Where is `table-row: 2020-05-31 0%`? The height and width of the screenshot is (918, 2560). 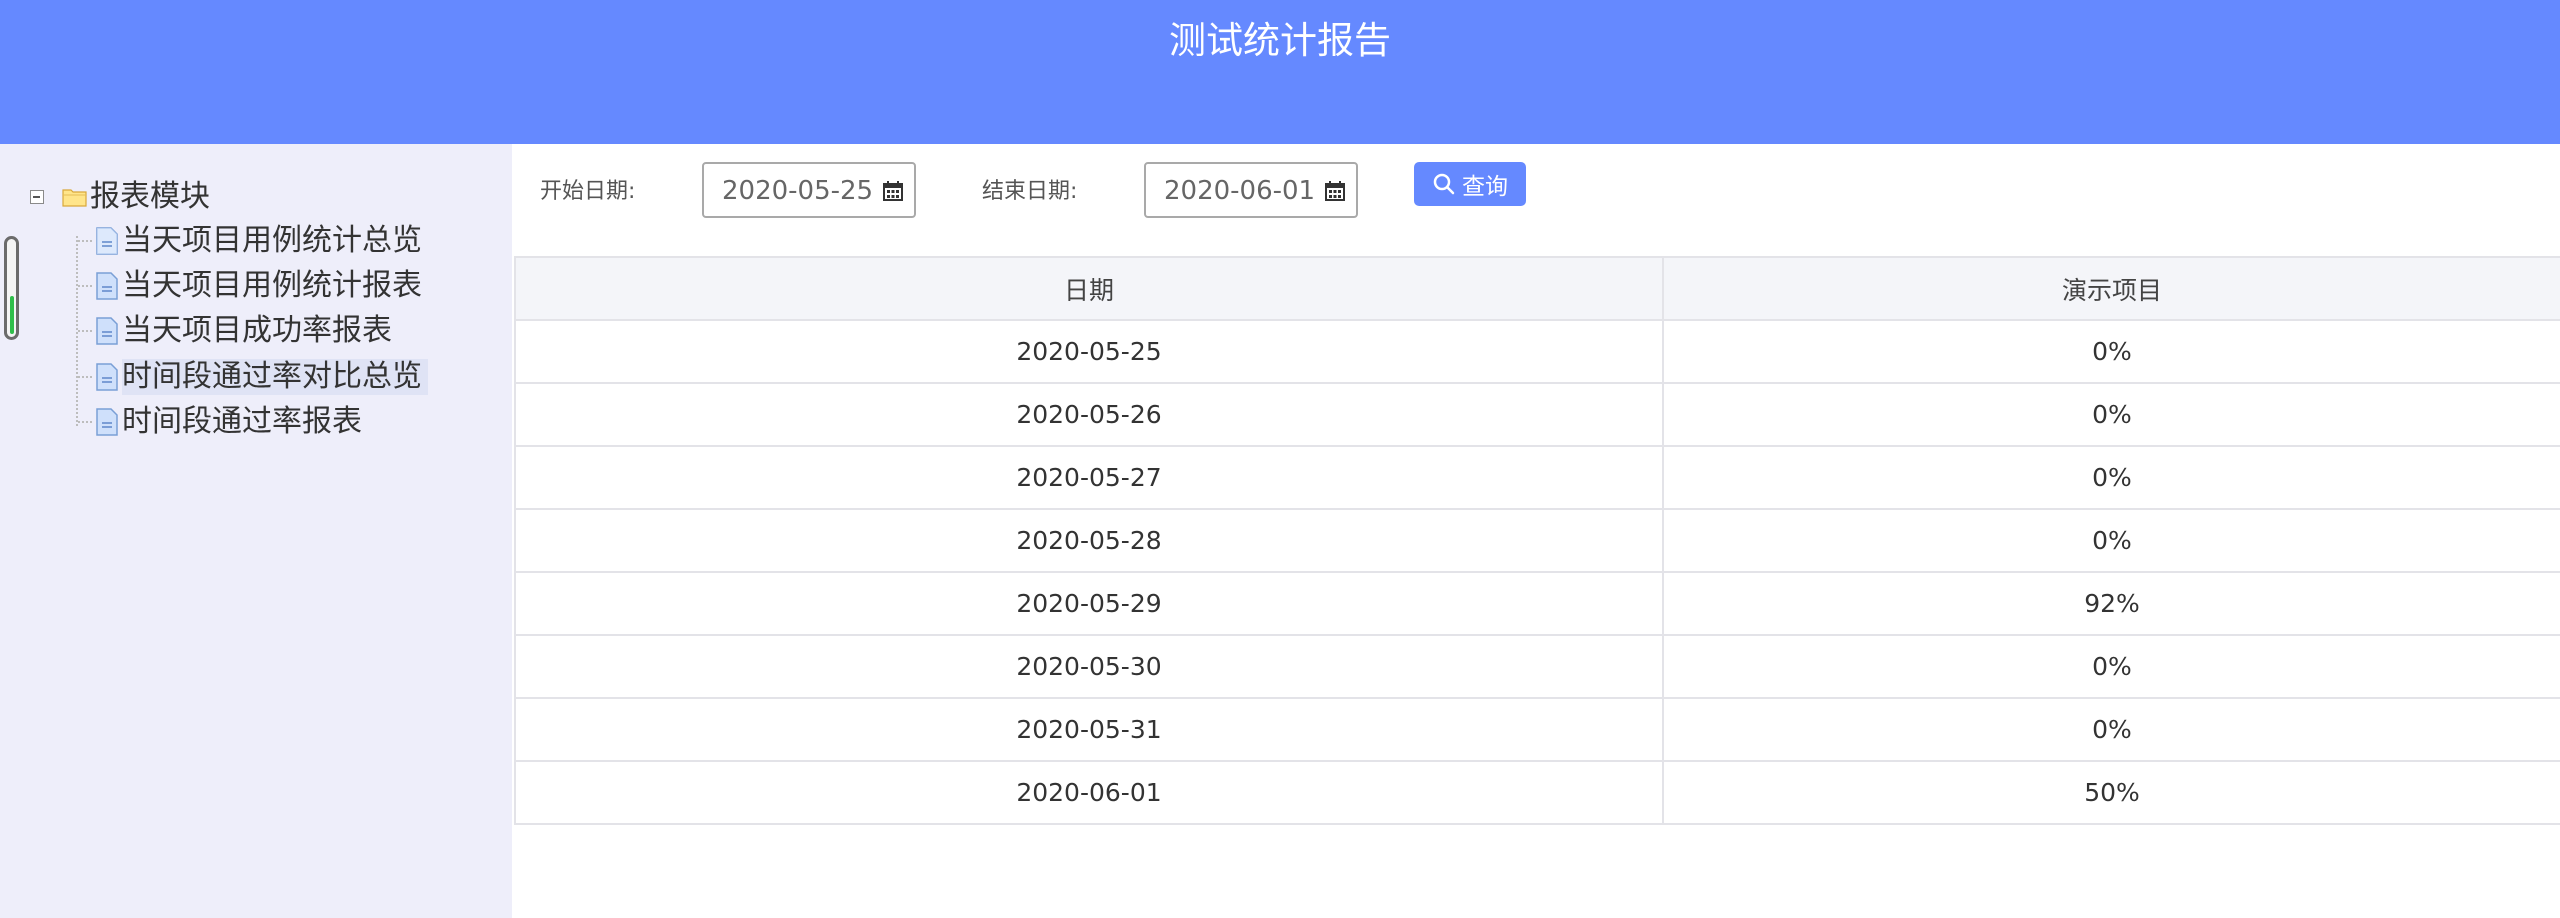 table-row: 2020-05-31 0% is located at coordinates (1537, 729).